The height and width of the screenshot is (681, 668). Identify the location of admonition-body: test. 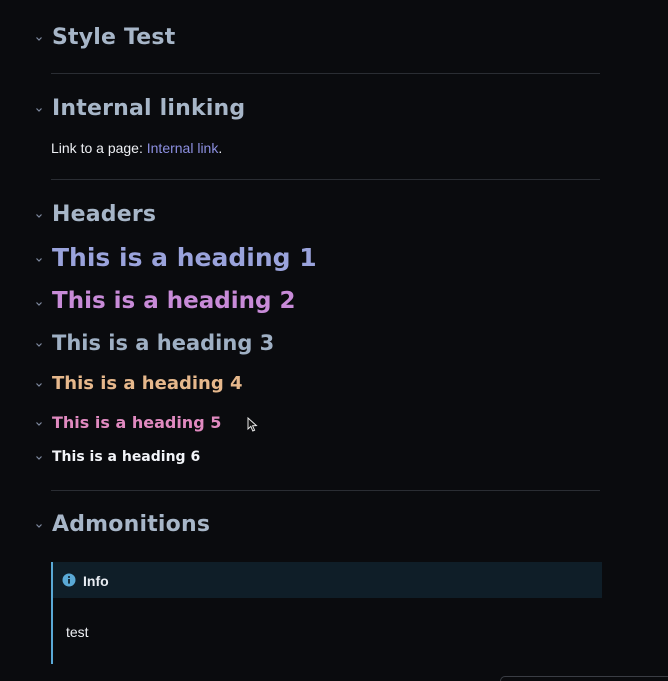
(77, 632).